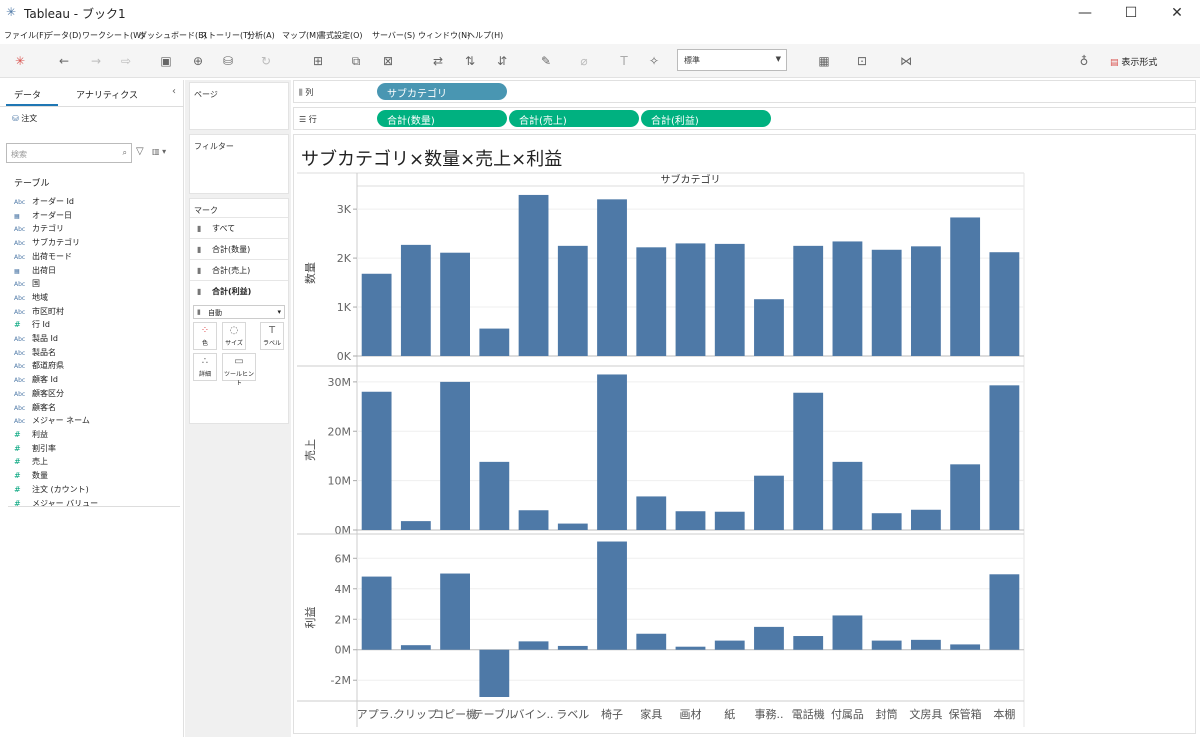  What do you see at coordinates (140, 151) in the screenshot?
I see `filter-icon: ▽` at bounding box center [140, 151].